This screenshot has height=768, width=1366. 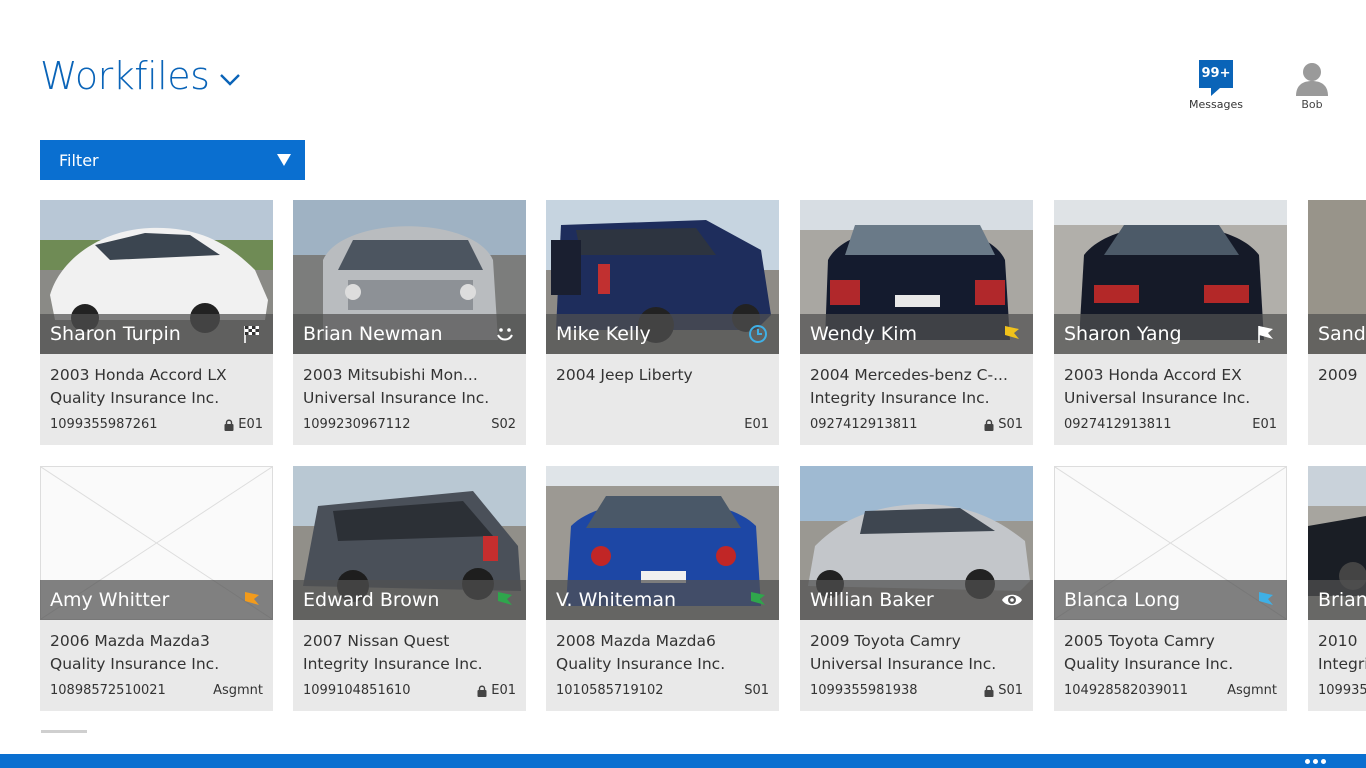 I want to click on page-title: Workfiles, so click(x=125, y=76).